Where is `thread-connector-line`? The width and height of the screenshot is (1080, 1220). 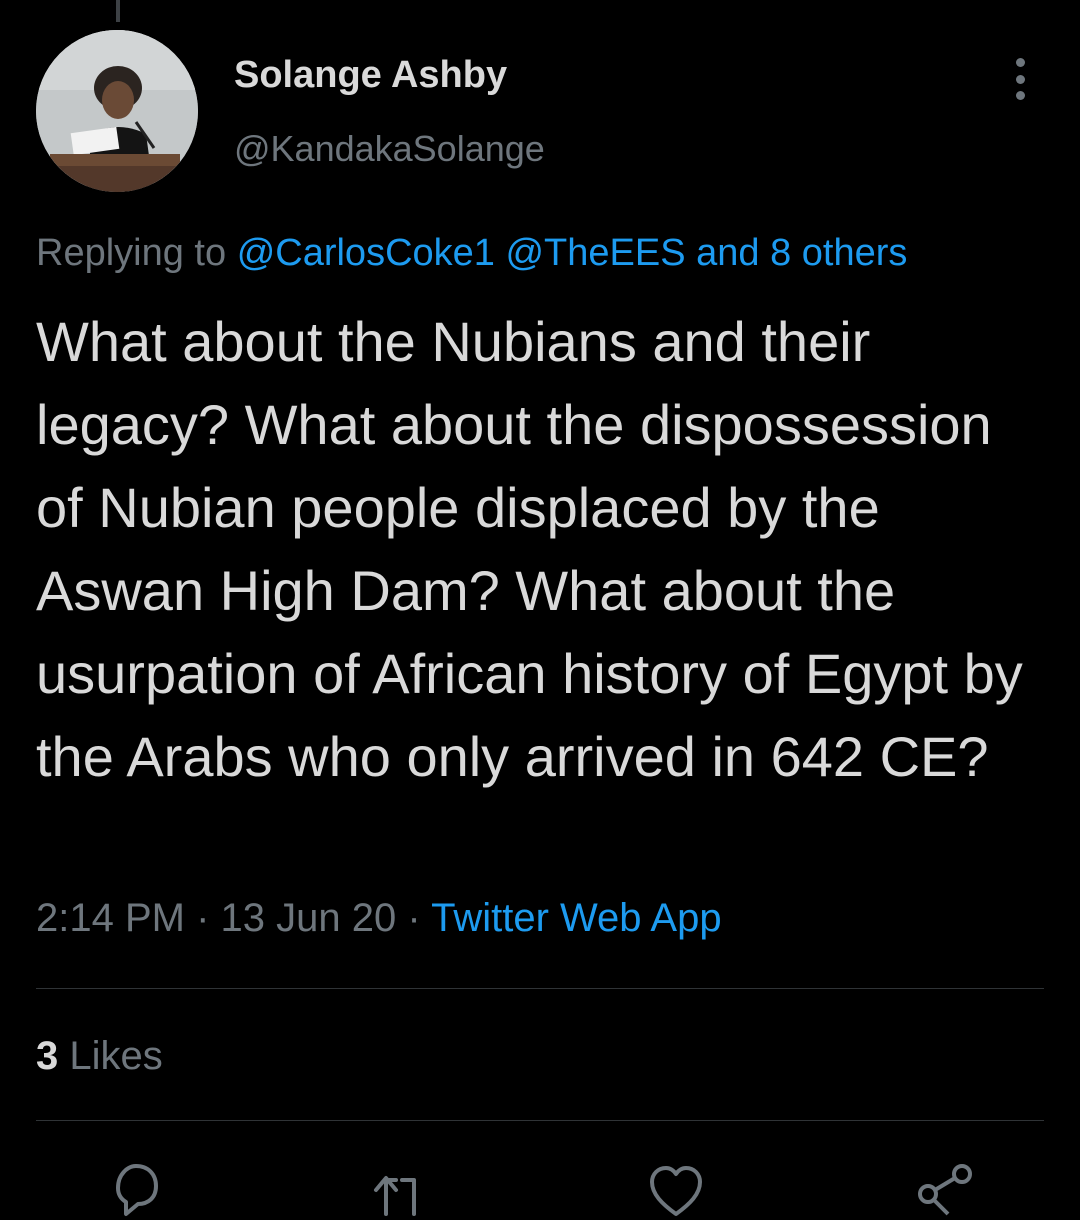
thread-connector-line is located at coordinates (118, 11).